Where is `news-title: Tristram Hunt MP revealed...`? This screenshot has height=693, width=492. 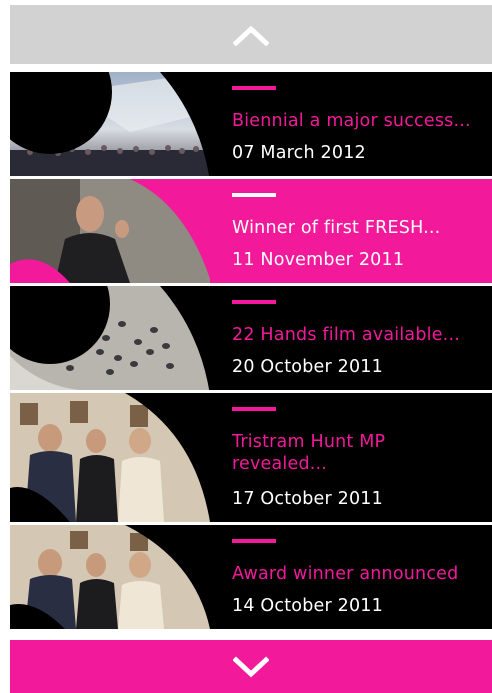
news-title: Tristram Hunt MP revealed... is located at coordinates (309, 453).